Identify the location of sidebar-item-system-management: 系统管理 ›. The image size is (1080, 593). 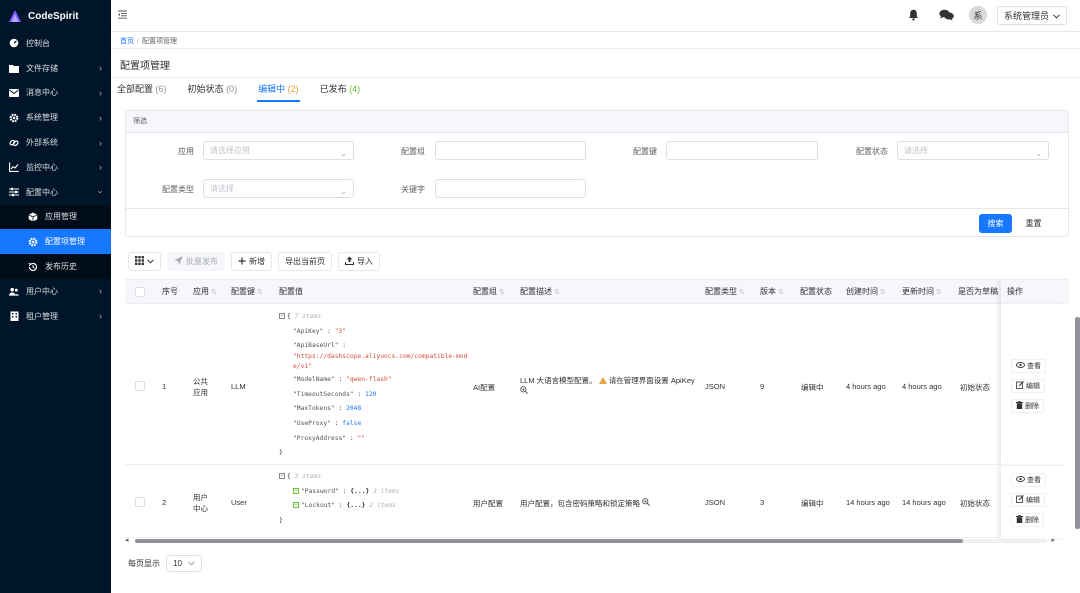
(55, 117).